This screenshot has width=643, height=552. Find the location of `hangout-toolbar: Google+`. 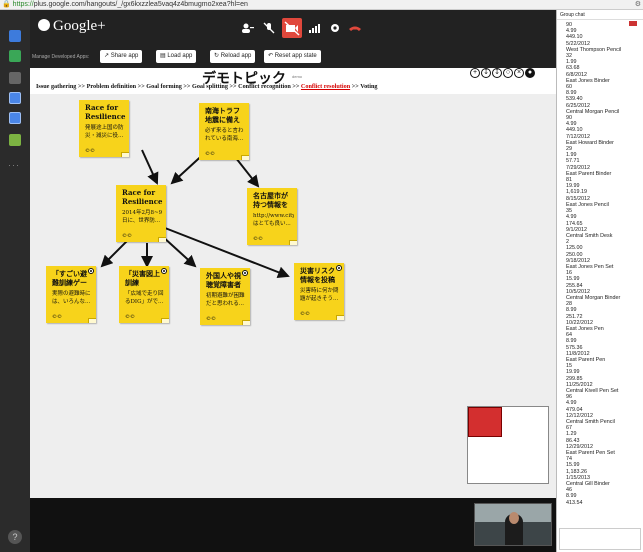

hangout-toolbar: Google+ is located at coordinates (293, 28).